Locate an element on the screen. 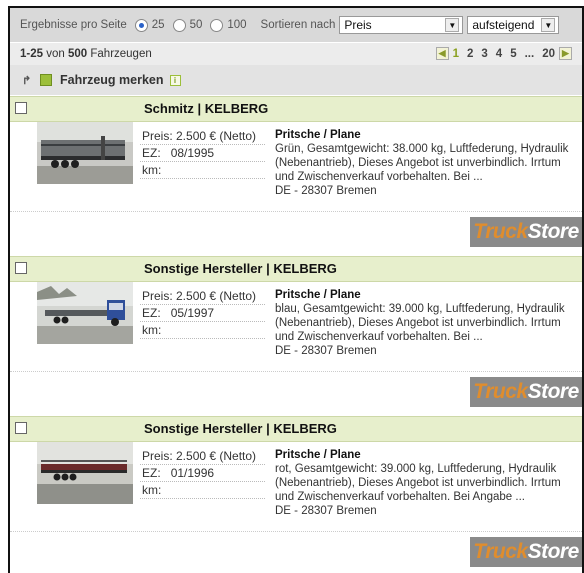  radio-25: 25 is located at coordinates (149, 25).